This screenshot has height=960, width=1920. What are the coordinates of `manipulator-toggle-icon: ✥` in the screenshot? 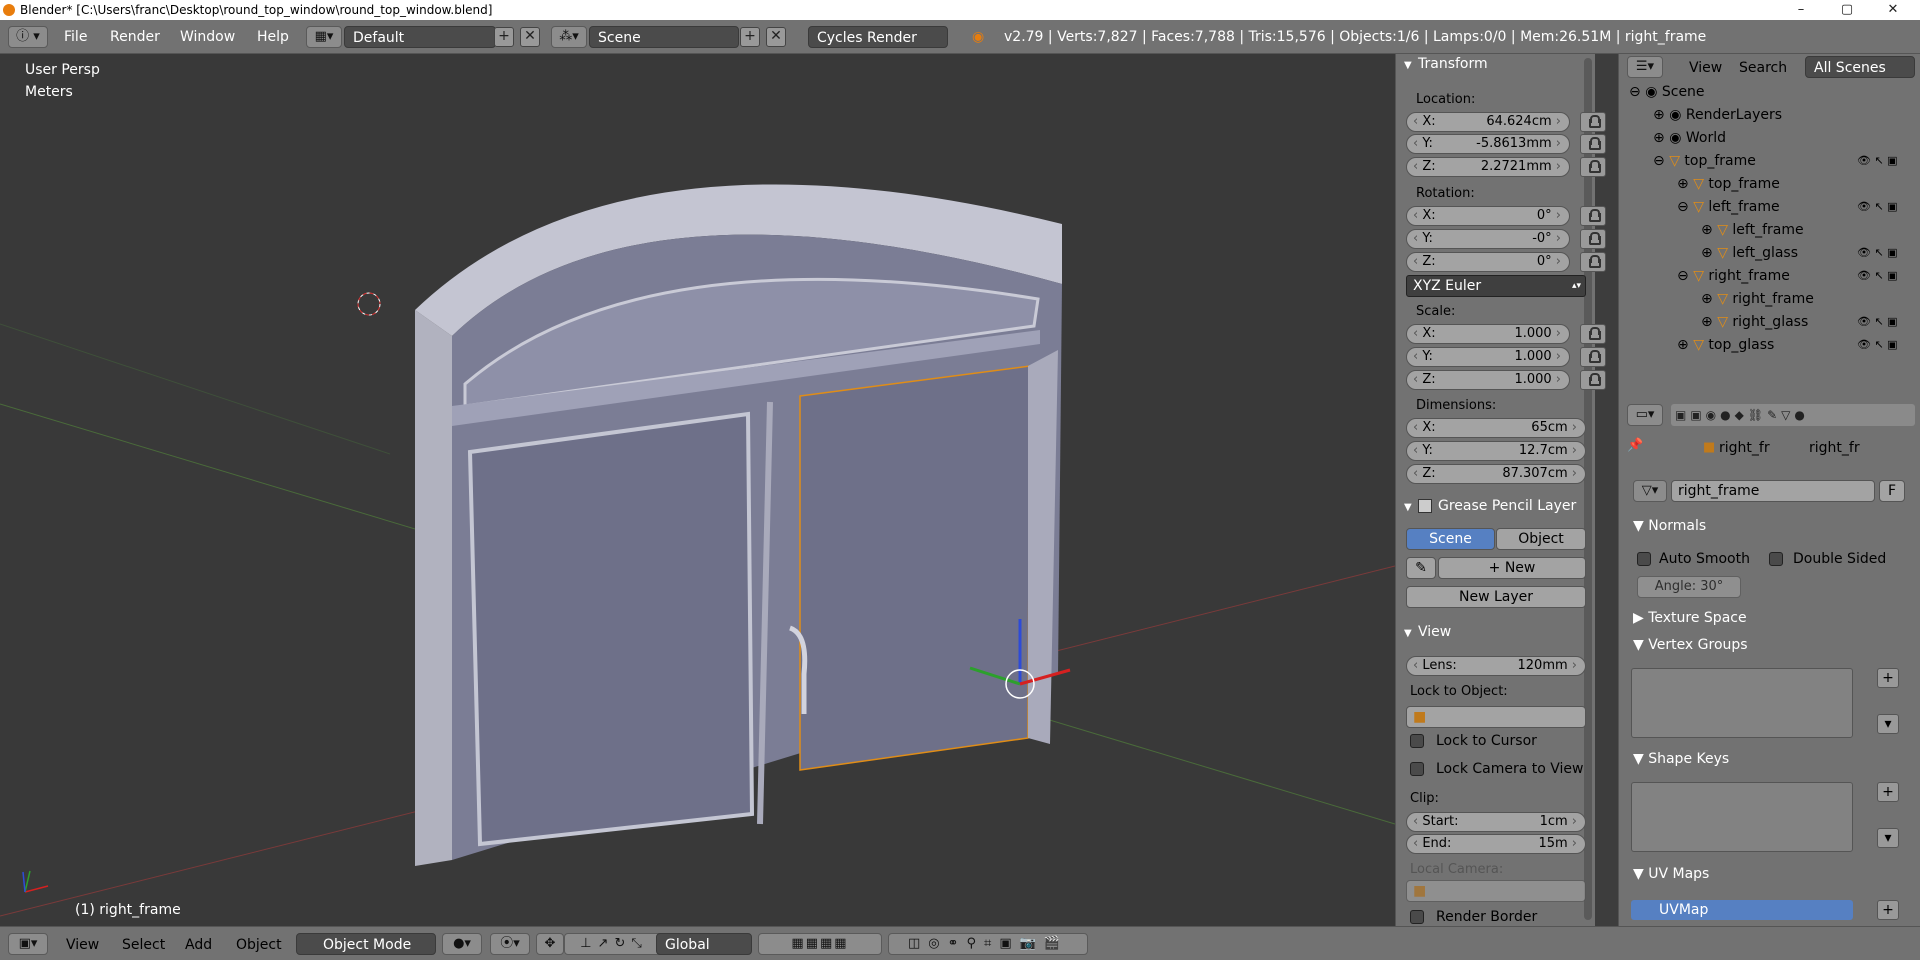 It's located at (550, 944).